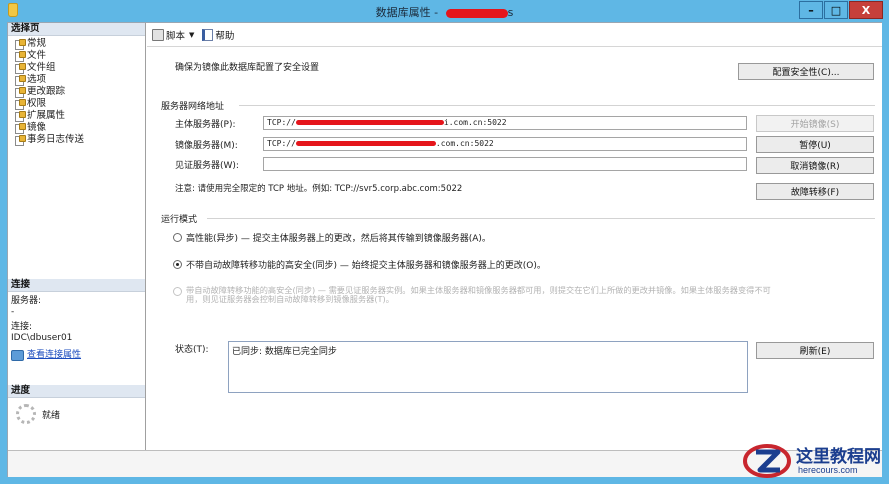 The image size is (889, 484). What do you see at coordinates (17, 355) in the screenshot?
I see `connection-properties-icon` at bounding box center [17, 355].